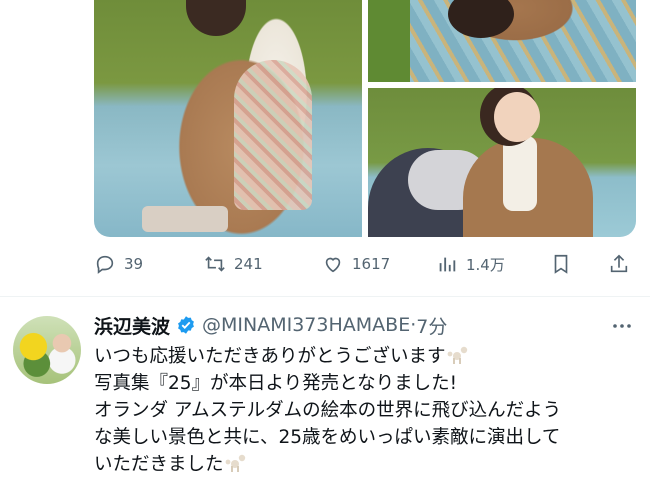 The image size is (650, 480). What do you see at coordinates (371, 264) in the screenshot?
I see `like-count: 1617` at bounding box center [371, 264].